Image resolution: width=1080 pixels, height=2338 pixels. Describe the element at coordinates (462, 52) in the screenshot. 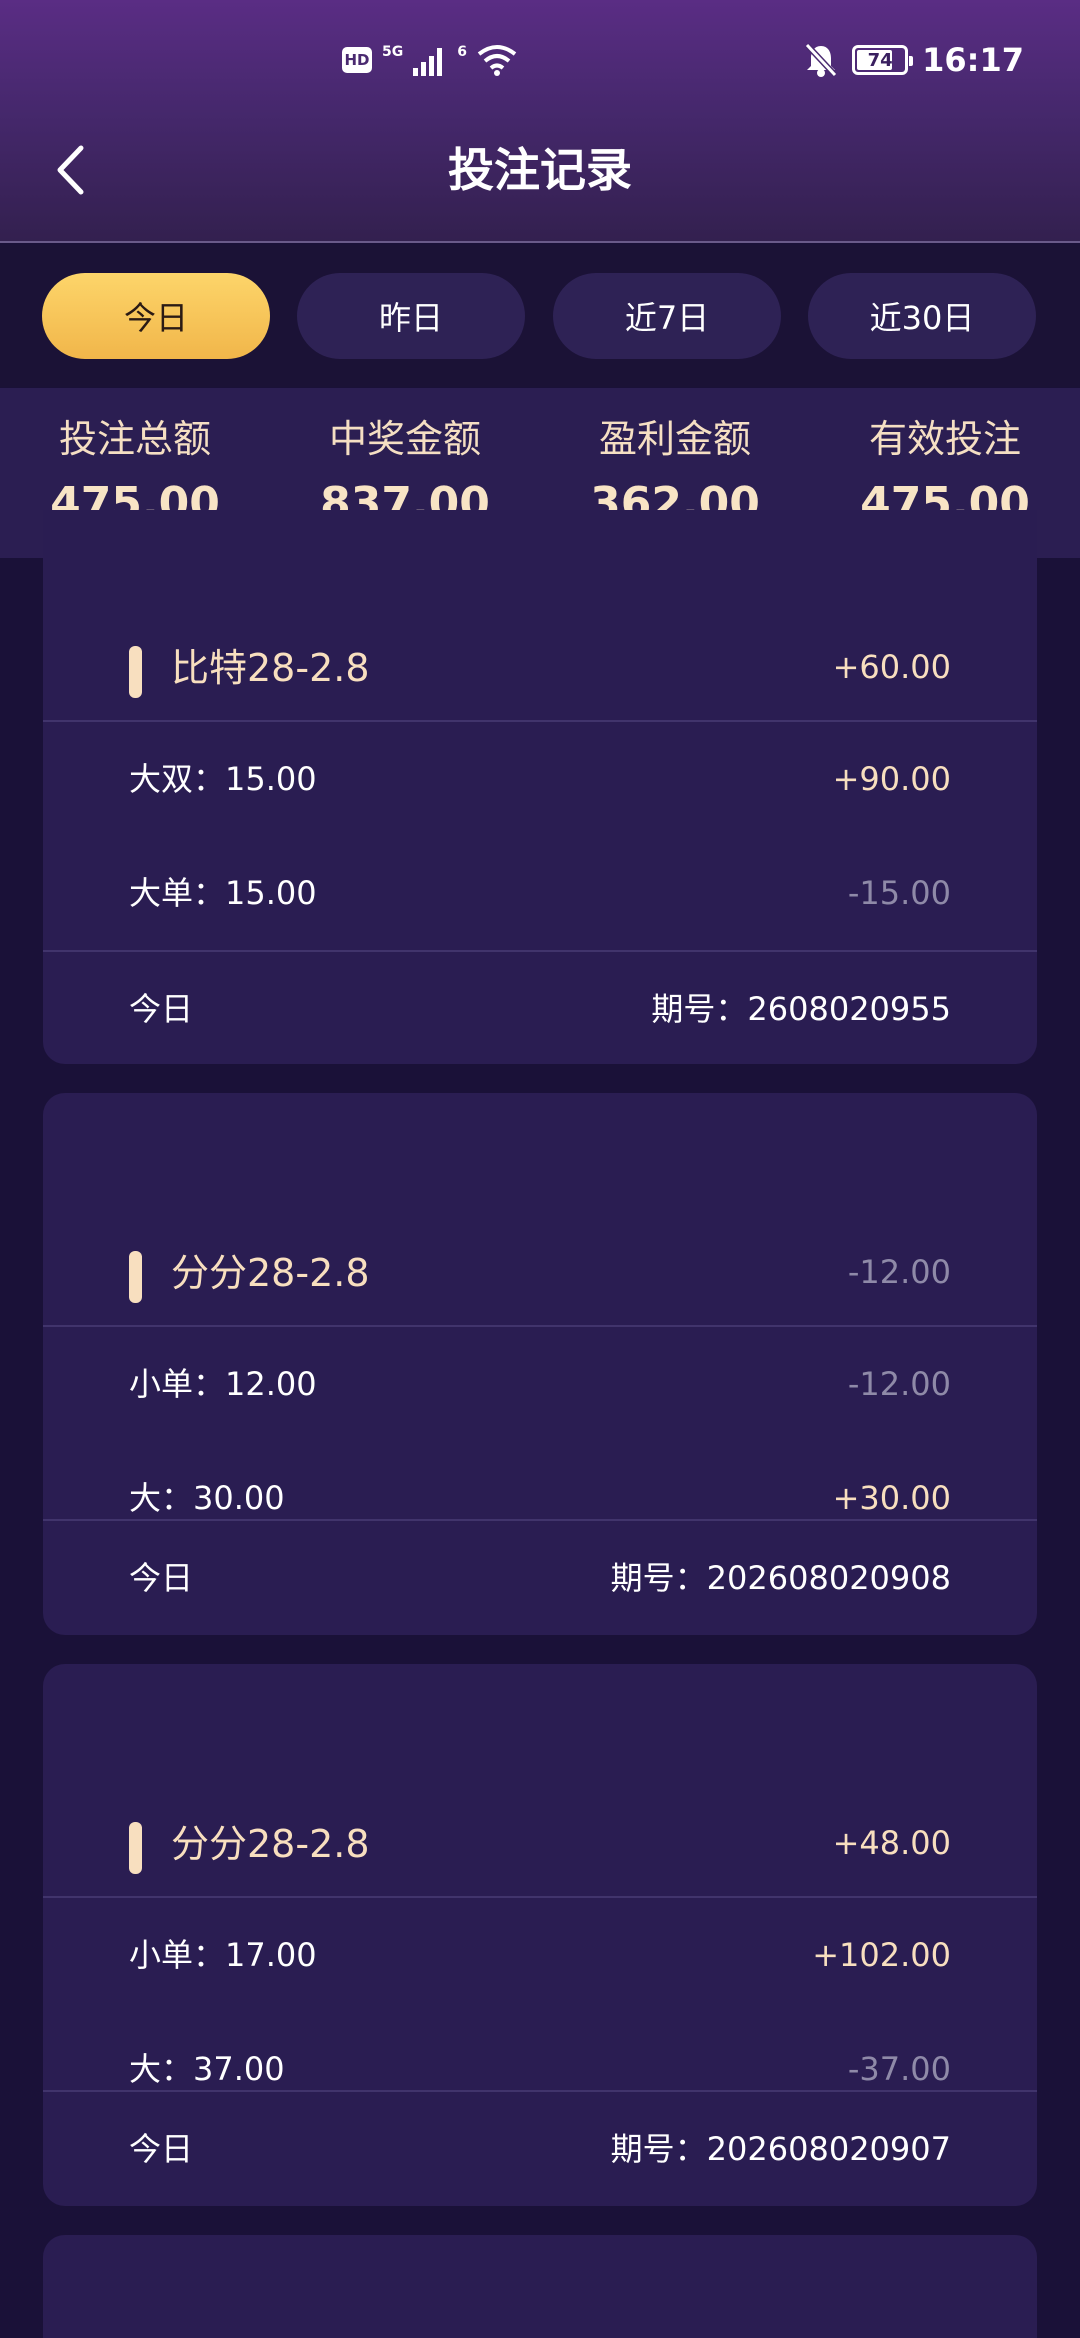

I see `wifi-label: 6` at that location.